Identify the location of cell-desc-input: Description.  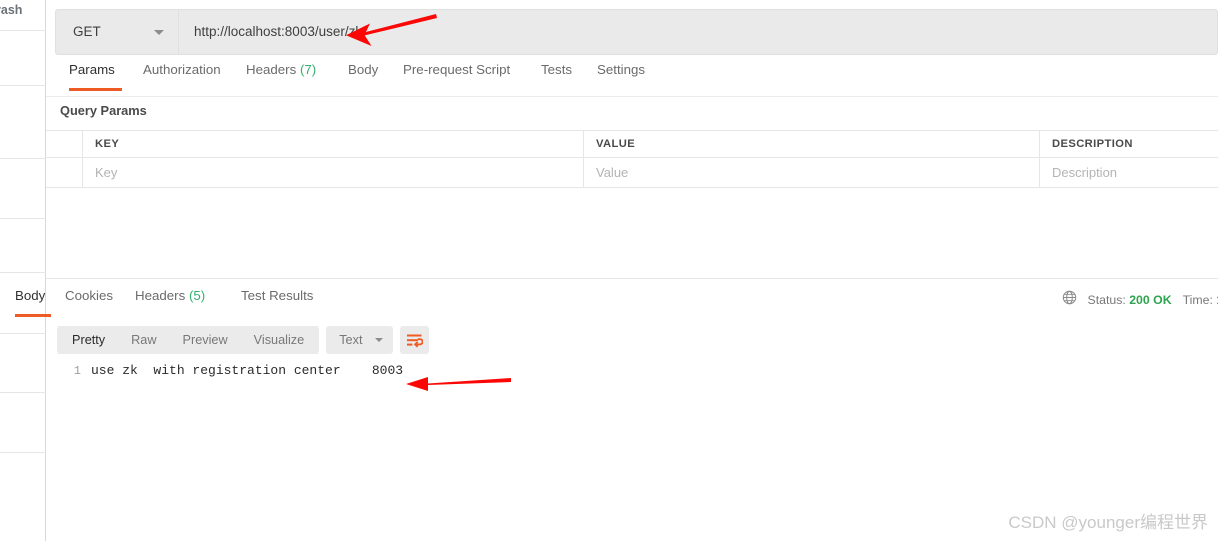
(1128, 172).